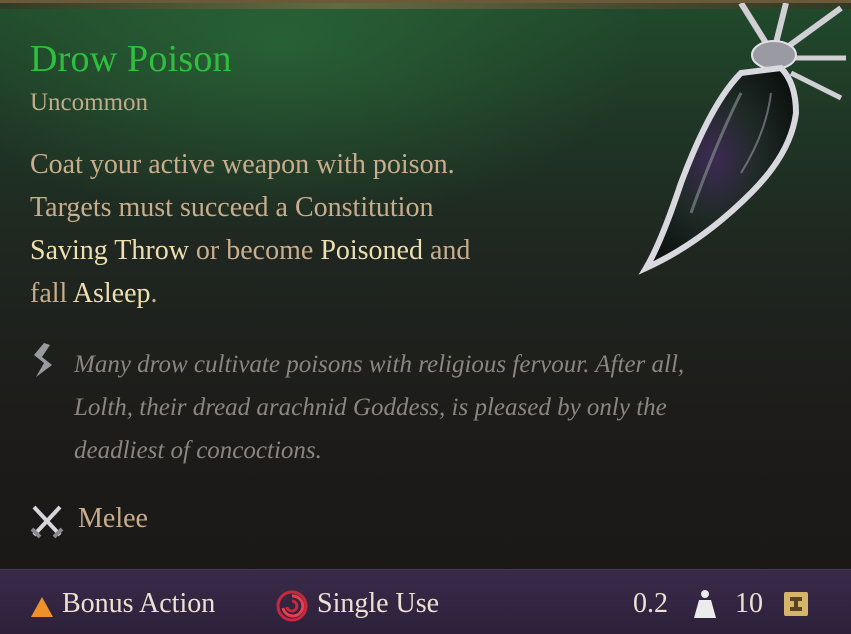 This screenshot has width=851, height=634. Describe the element at coordinates (51, 293) in the screenshot. I see `description-text: fall` at that location.